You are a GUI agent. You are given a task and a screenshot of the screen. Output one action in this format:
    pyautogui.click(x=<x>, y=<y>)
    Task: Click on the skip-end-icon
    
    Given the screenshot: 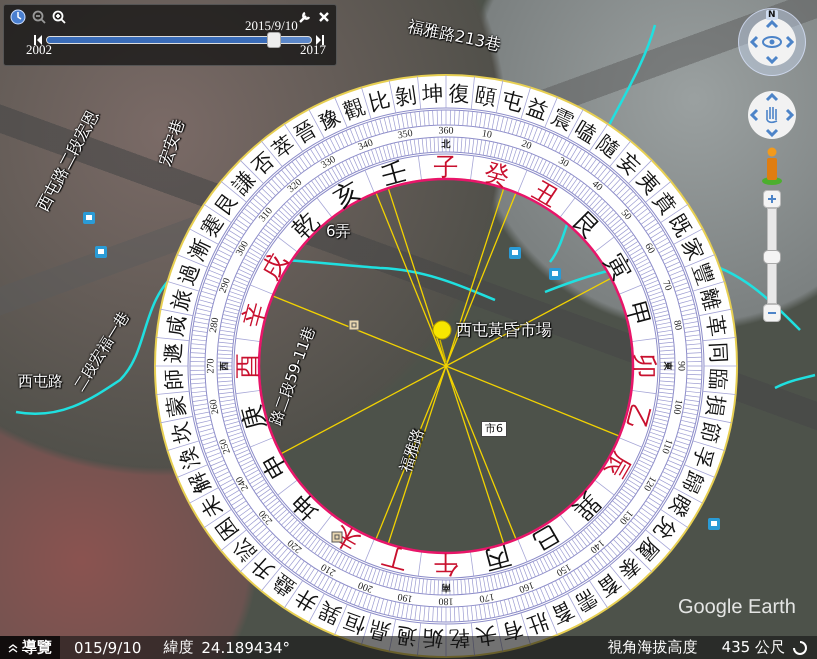 What is the action you would take?
    pyautogui.click(x=320, y=40)
    